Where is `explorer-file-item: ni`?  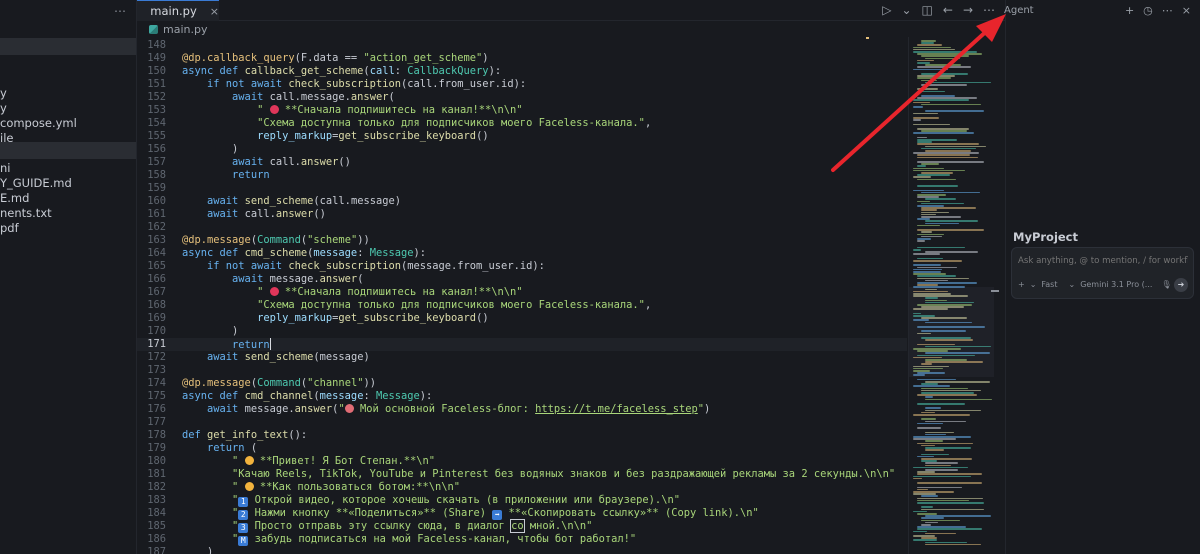 explorer-file-item: ni is located at coordinates (5, 168).